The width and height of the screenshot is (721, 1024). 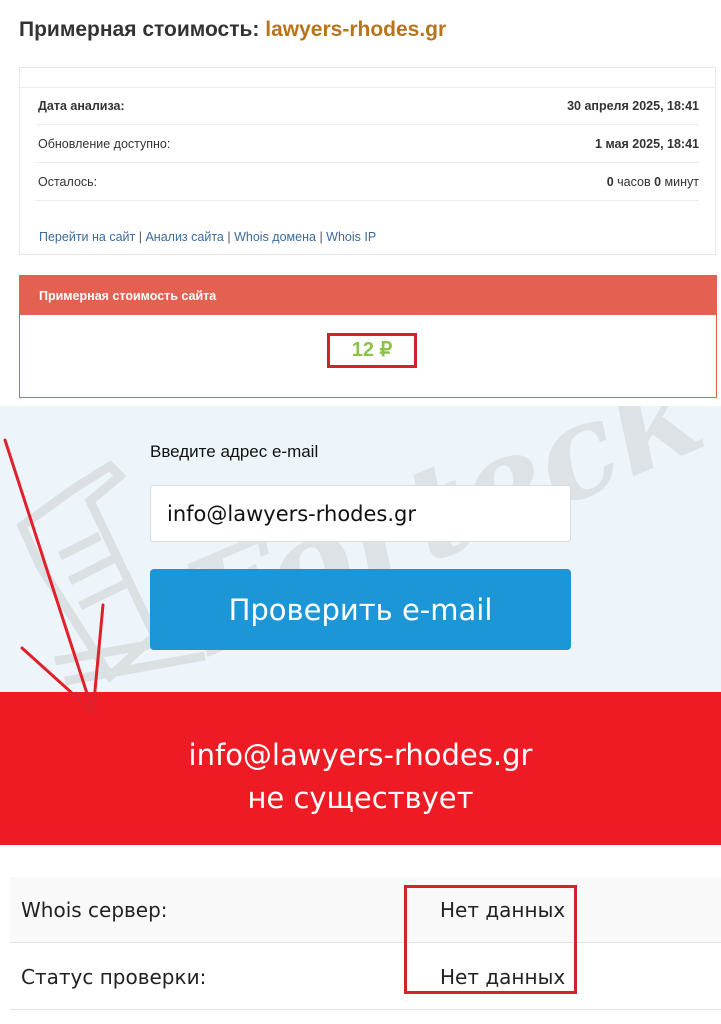 I want to click on remaining-minutes: 0, so click(x=658, y=182).